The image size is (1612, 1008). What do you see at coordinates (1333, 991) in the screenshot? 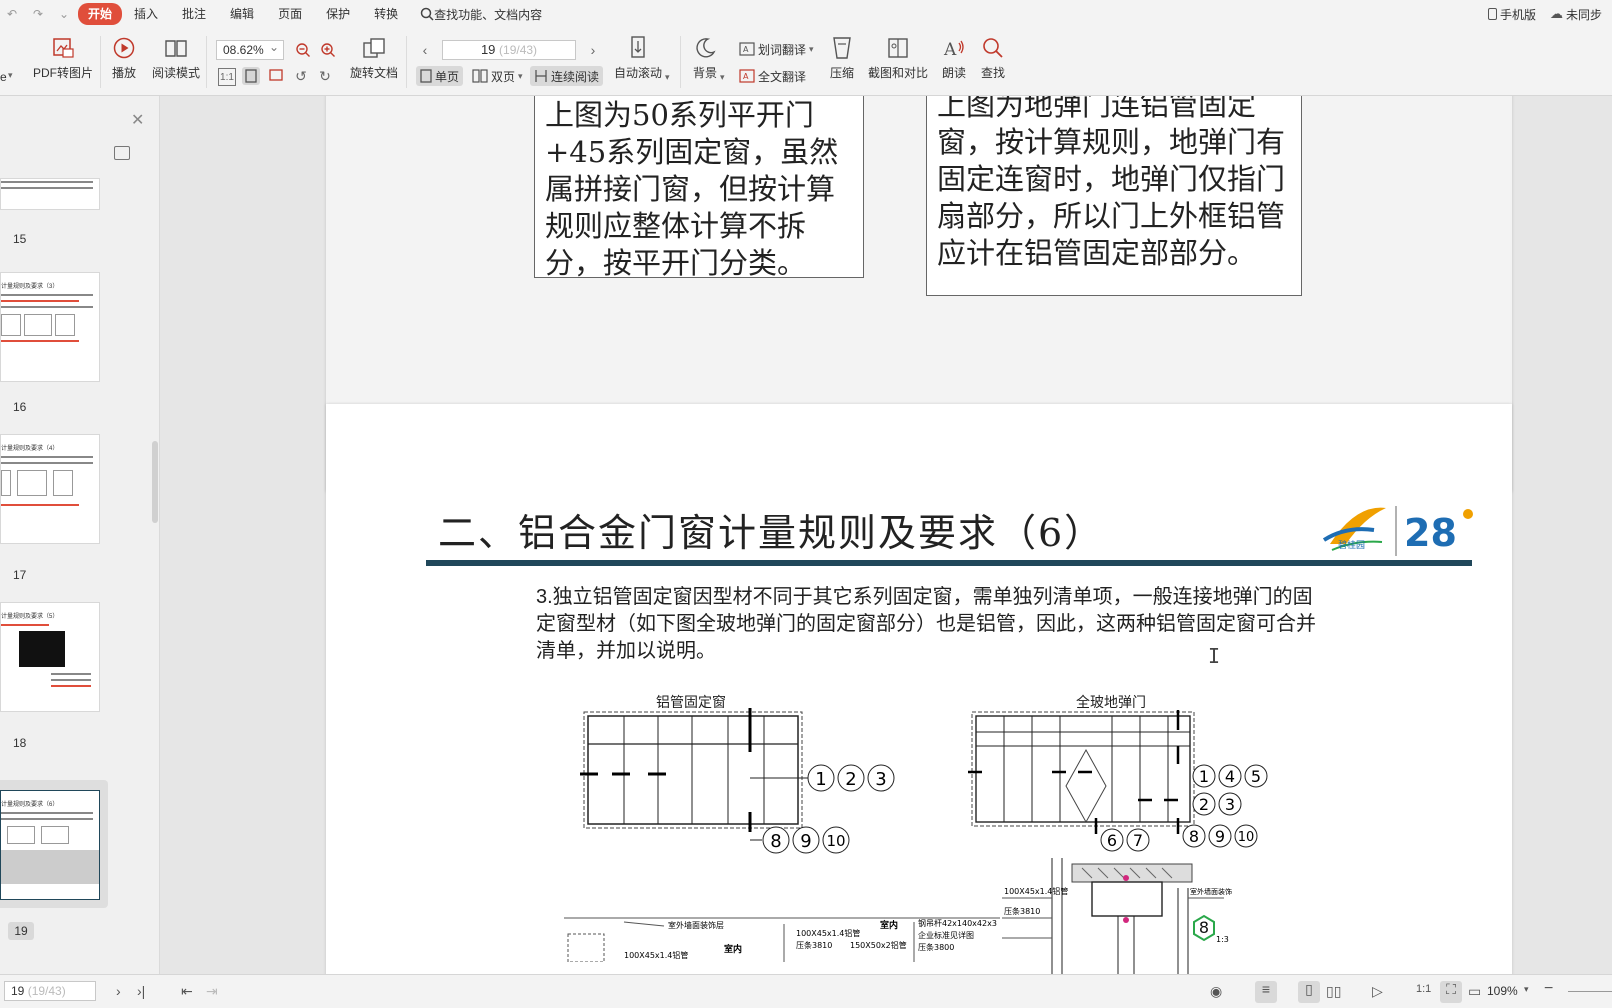
I see `double-page-view-icon: ▯▯` at bounding box center [1333, 991].